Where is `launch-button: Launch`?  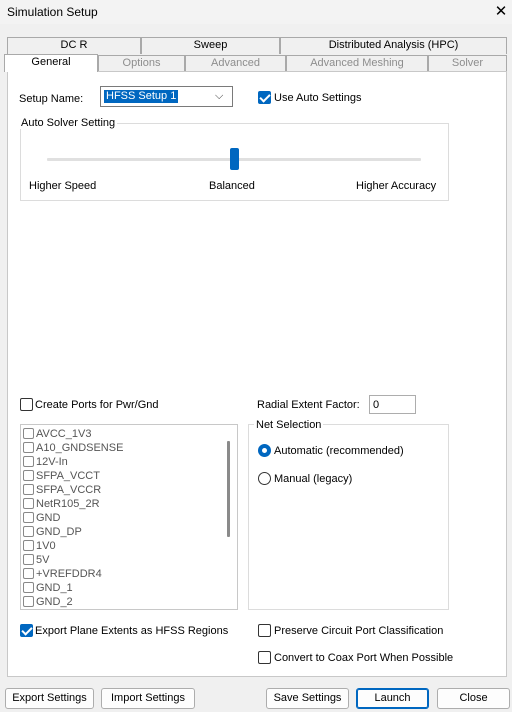
launch-button: Launch is located at coordinates (392, 698).